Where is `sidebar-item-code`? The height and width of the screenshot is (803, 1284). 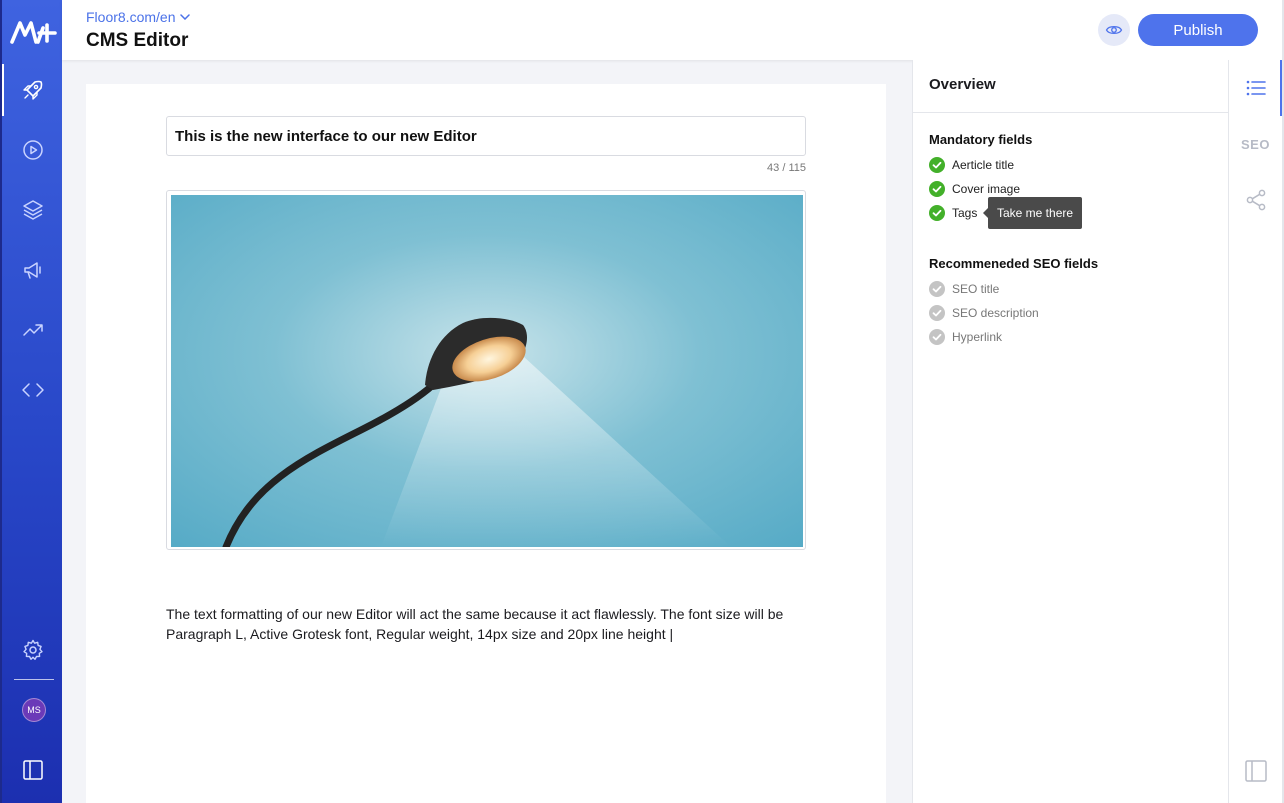 sidebar-item-code is located at coordinates (33, 390).